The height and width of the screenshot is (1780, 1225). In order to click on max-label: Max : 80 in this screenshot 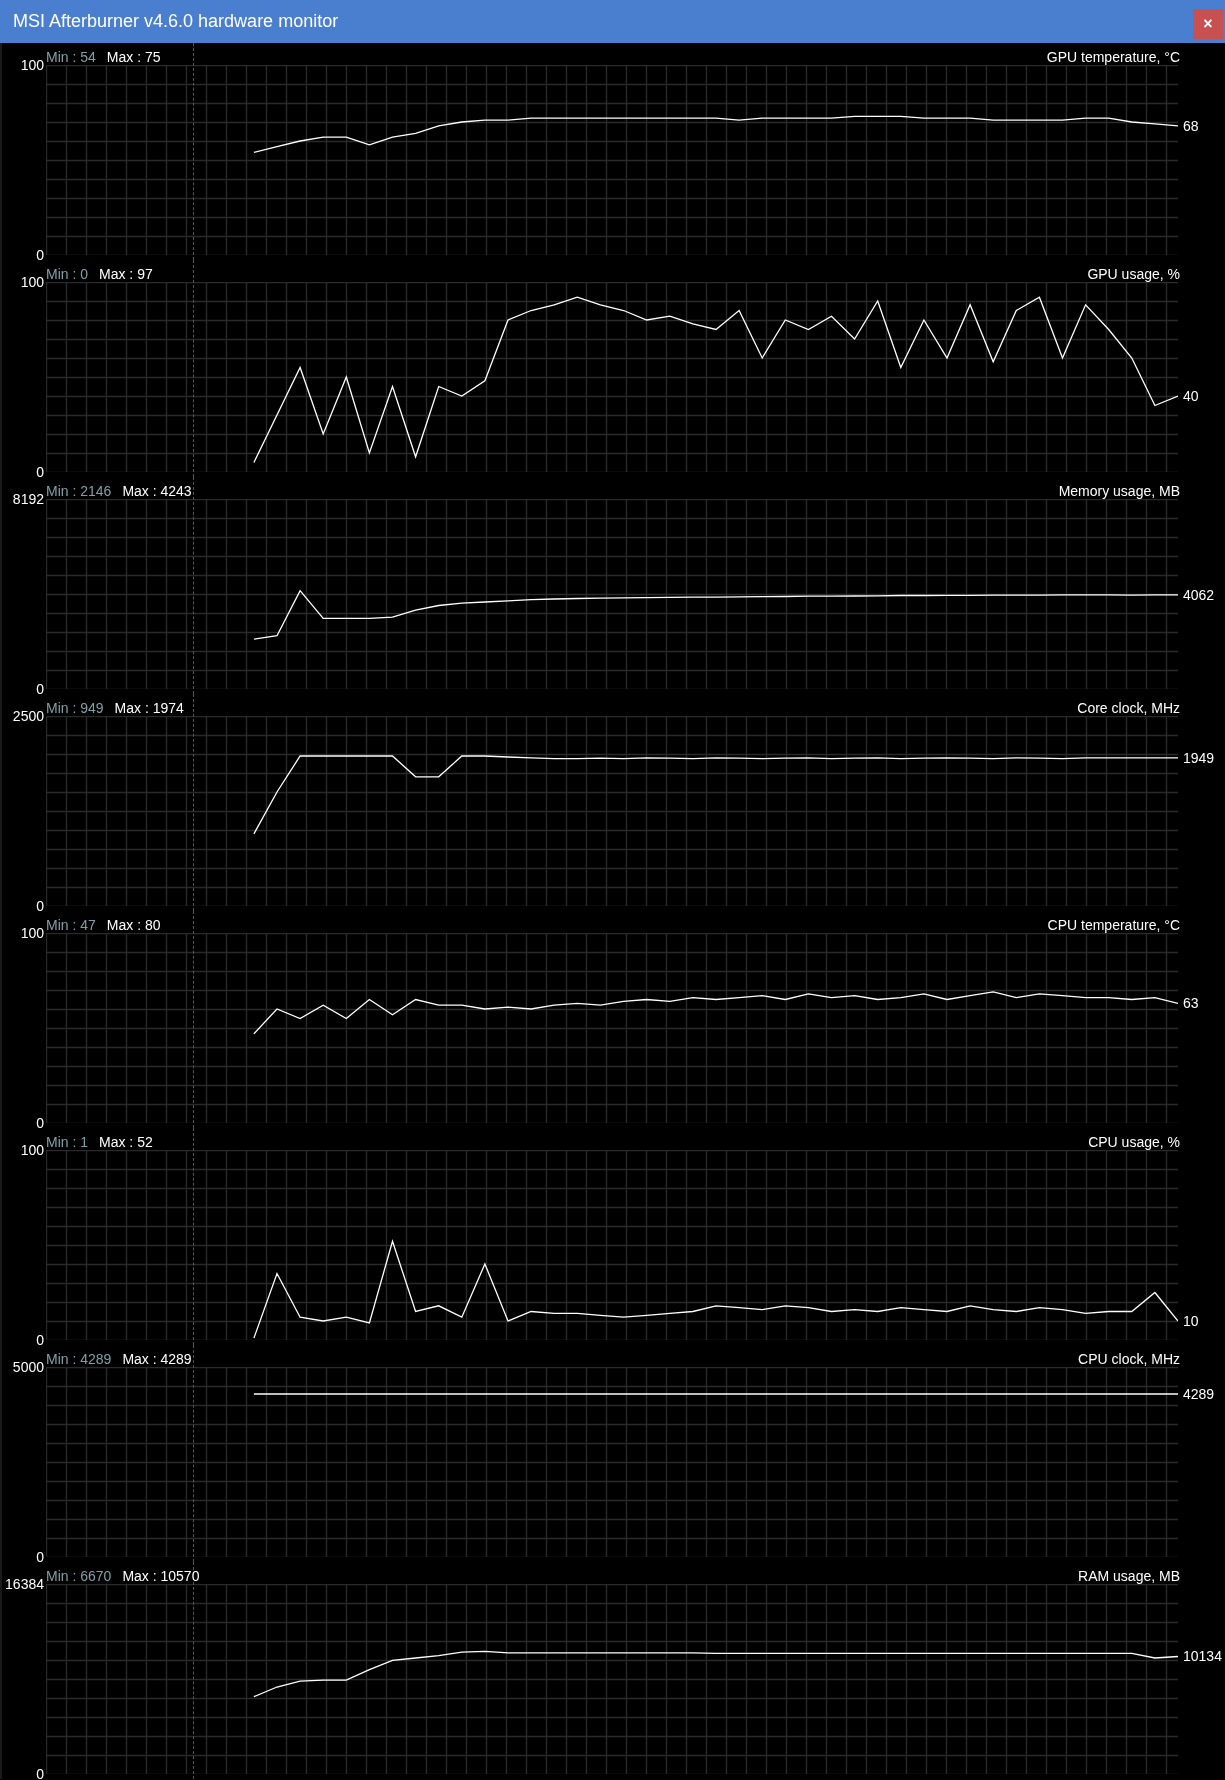, I will do `click(133, 925)`.